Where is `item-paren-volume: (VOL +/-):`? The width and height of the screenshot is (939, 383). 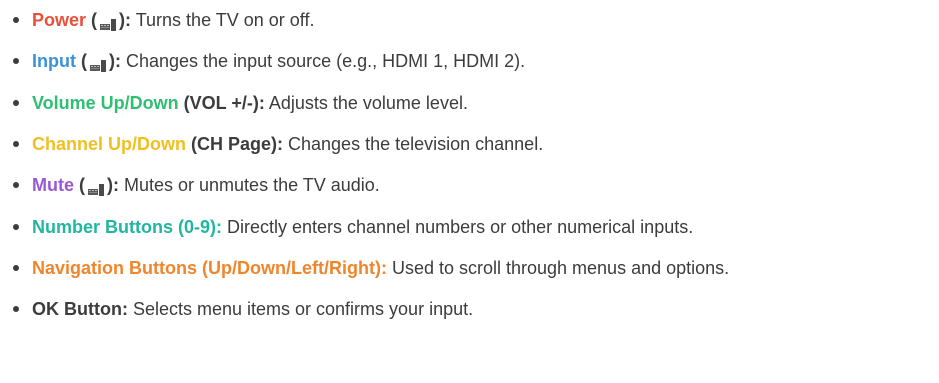
item-paren-volume: (VOL +/-): is located at coordinates (221, 103).